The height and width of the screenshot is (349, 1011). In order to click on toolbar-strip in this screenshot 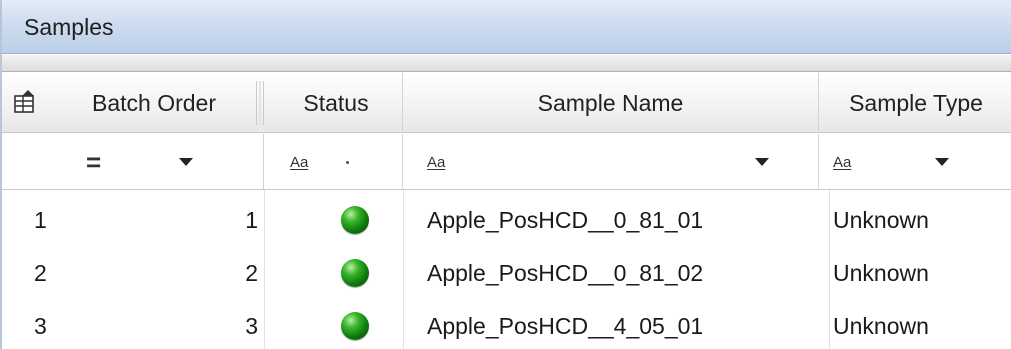, I will do `click(506, 63)`.